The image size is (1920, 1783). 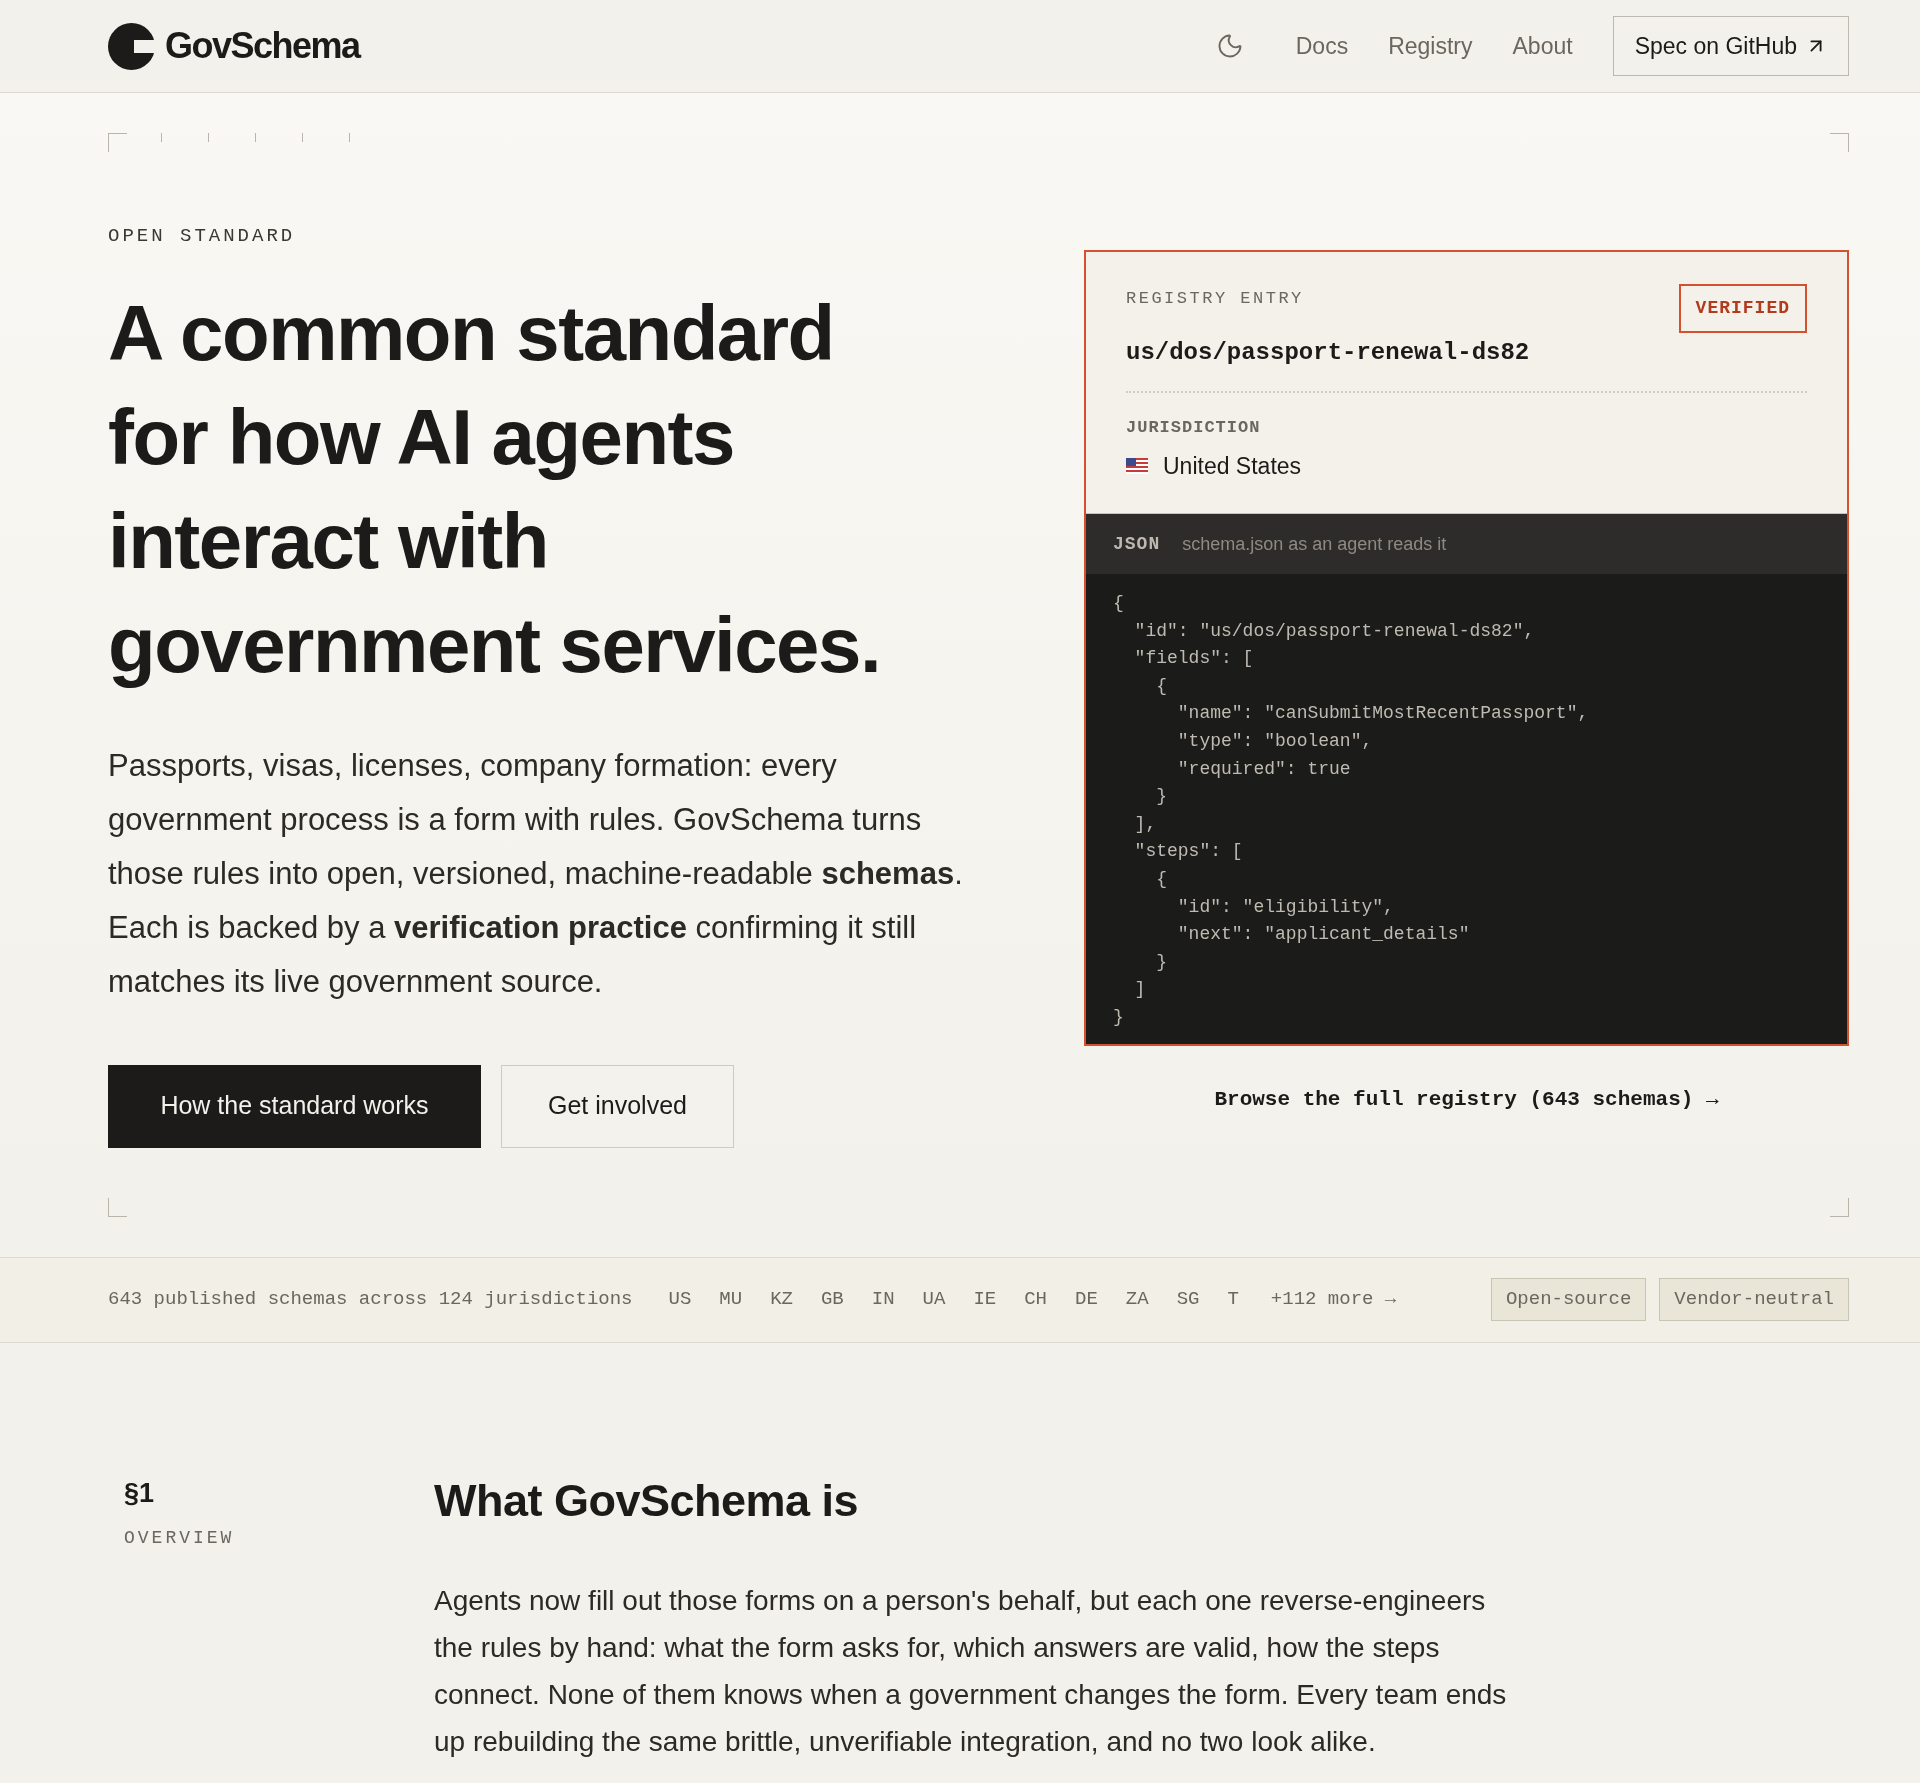 I want to click on jurisdiction-code: IN, so click(x=883, y=1300).